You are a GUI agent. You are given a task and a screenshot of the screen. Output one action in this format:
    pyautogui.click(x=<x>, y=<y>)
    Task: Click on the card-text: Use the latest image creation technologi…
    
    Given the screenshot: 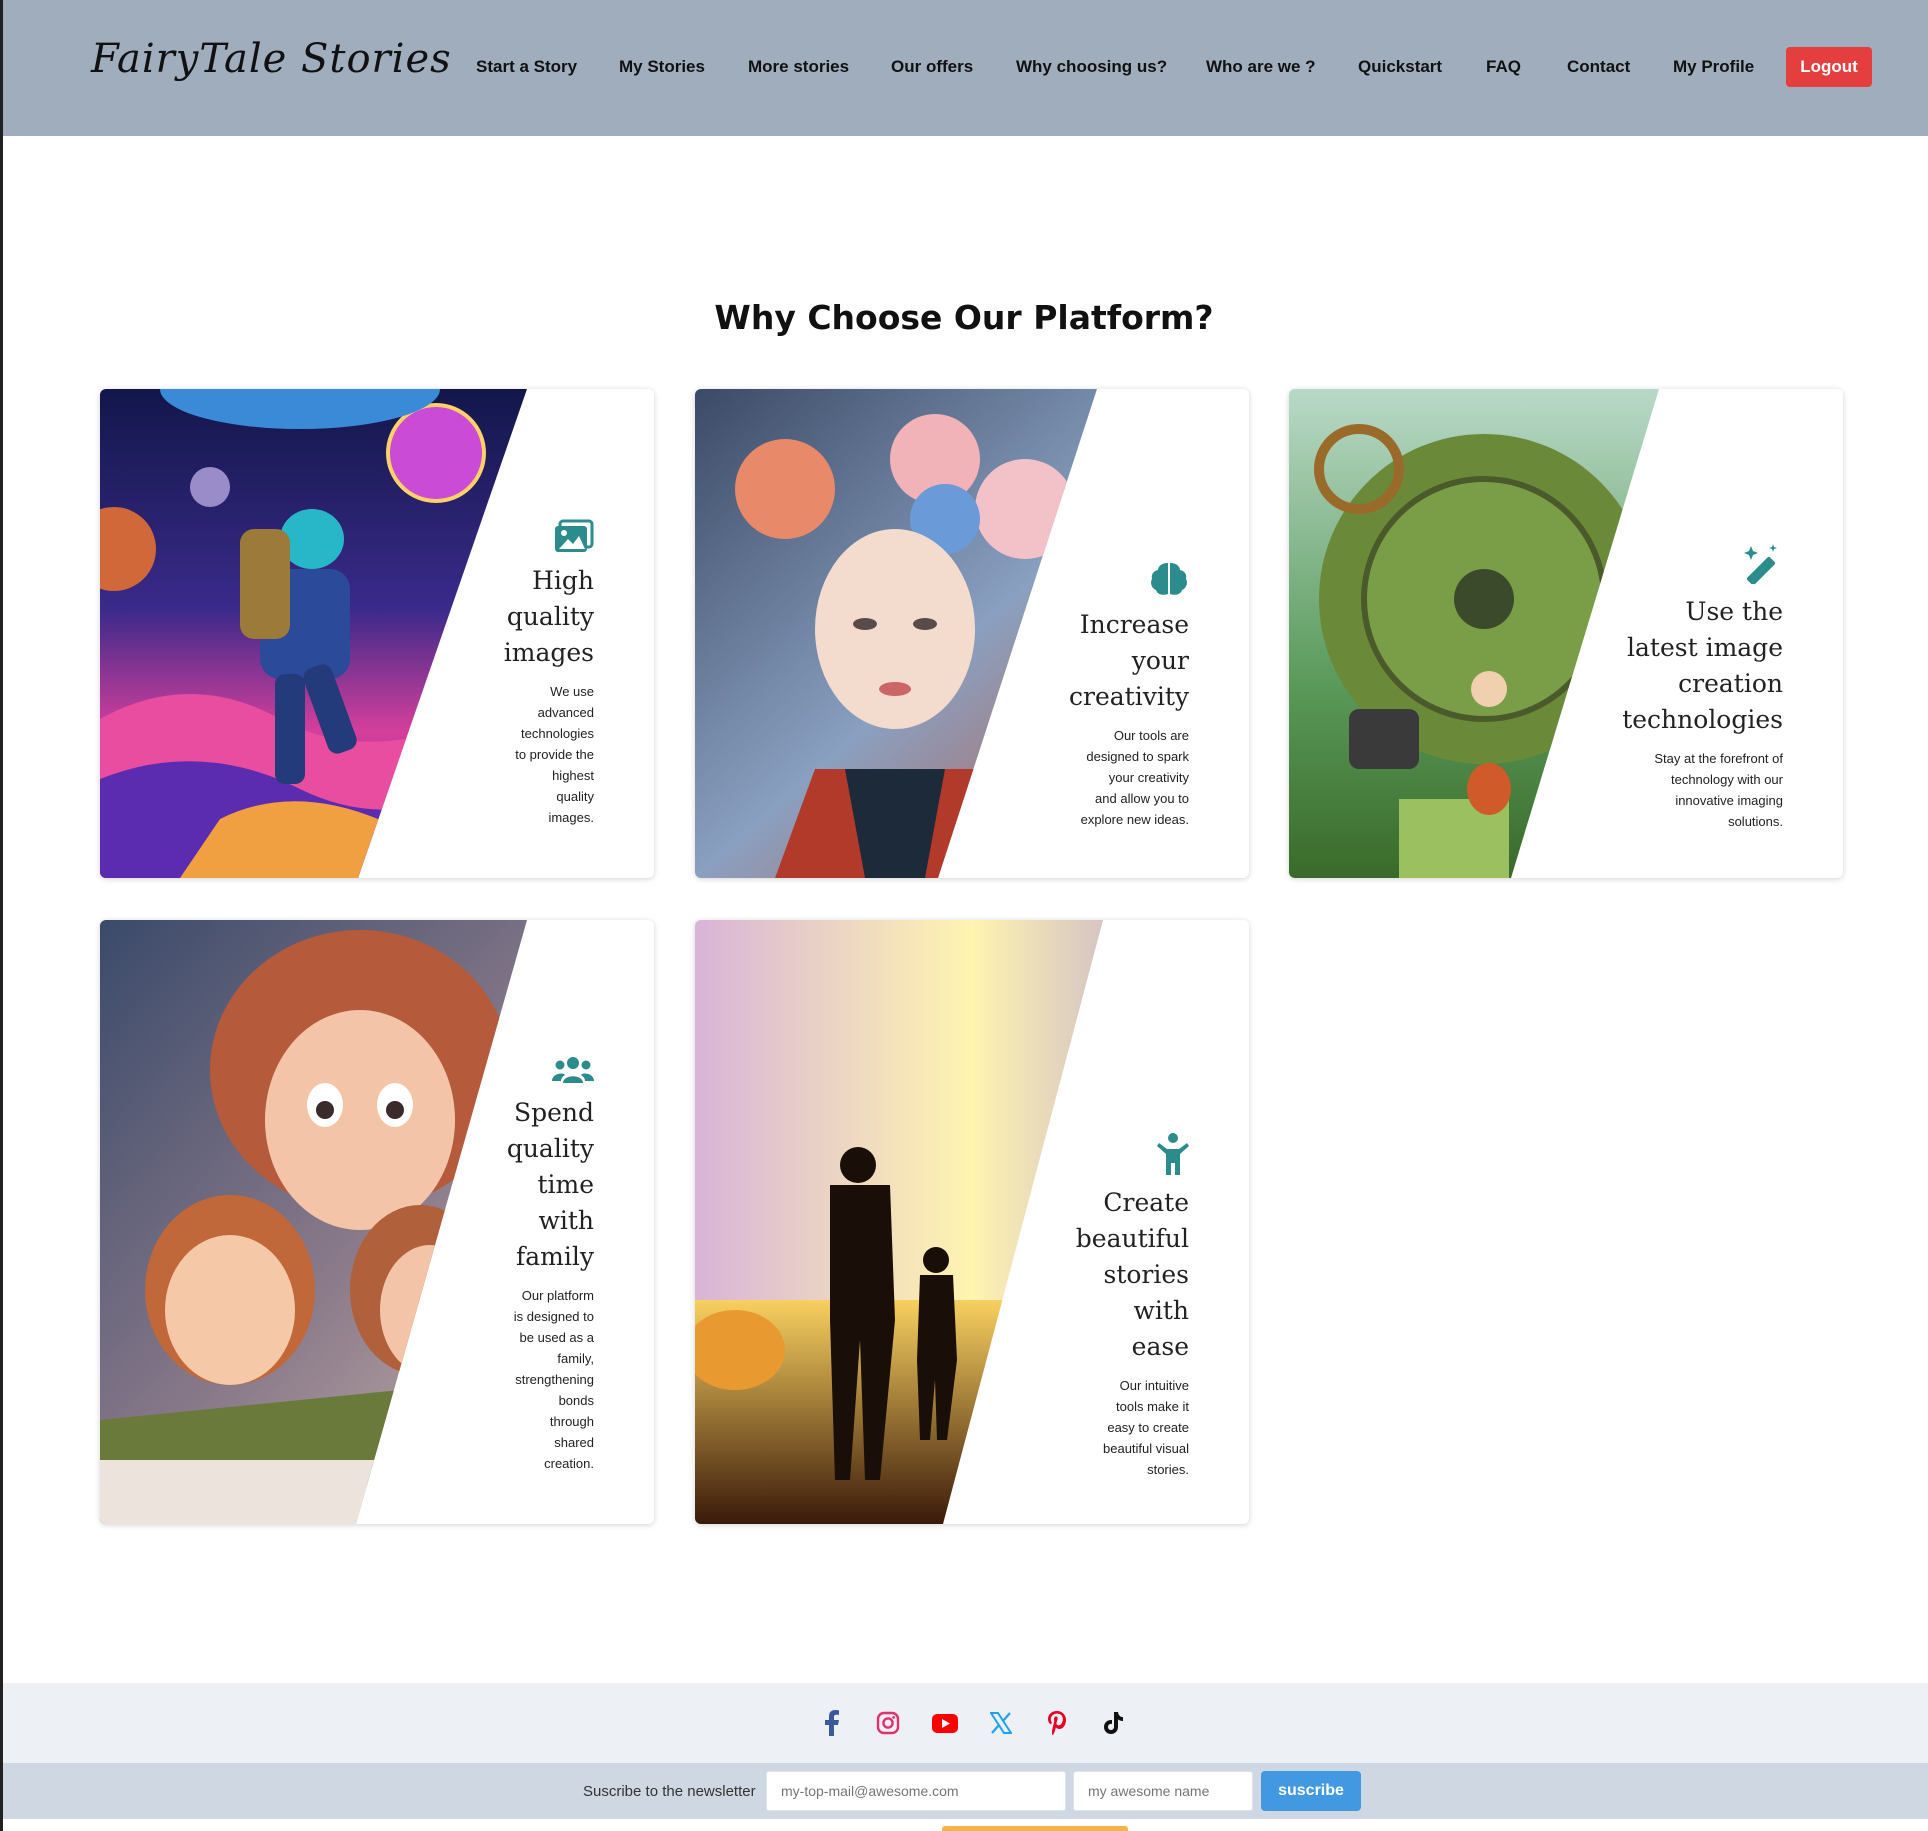 What is the action you would take?
    pyautogui.click(x=1673, y=688)
    